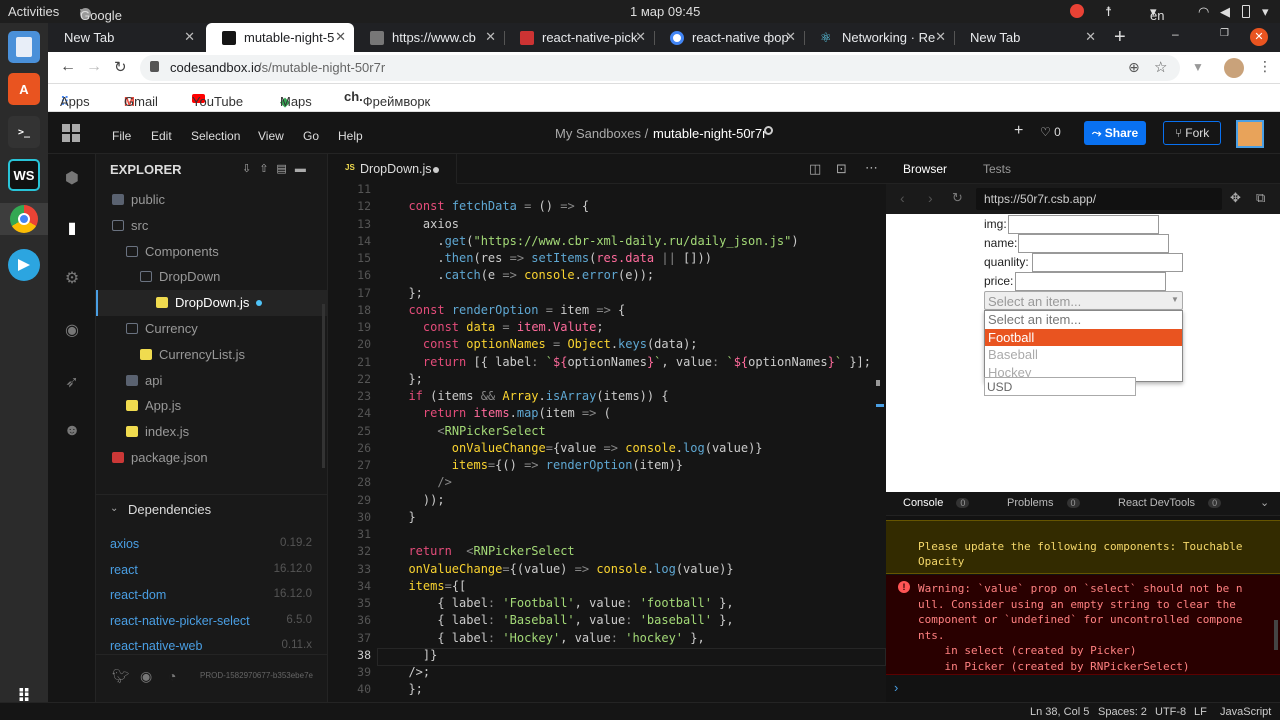  I want to click on code-line: const fetchData = () => {, so click(491, 206).